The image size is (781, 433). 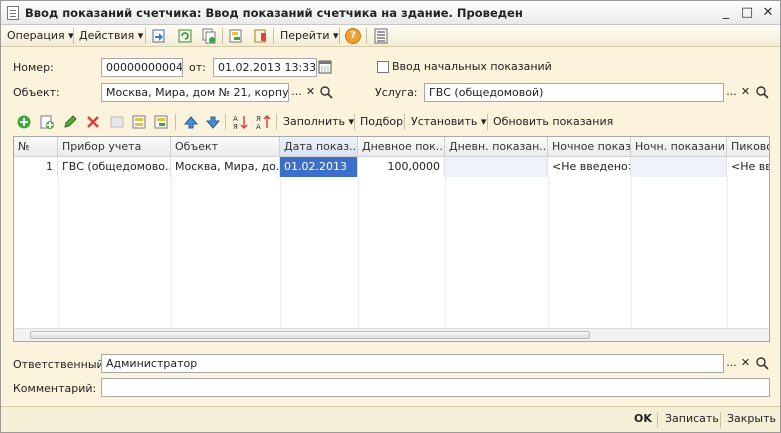 What do you see at coordinates (444, 121) in the screenshot?
I see `set-menu-label: Установить` at bounding box center [444, 121].